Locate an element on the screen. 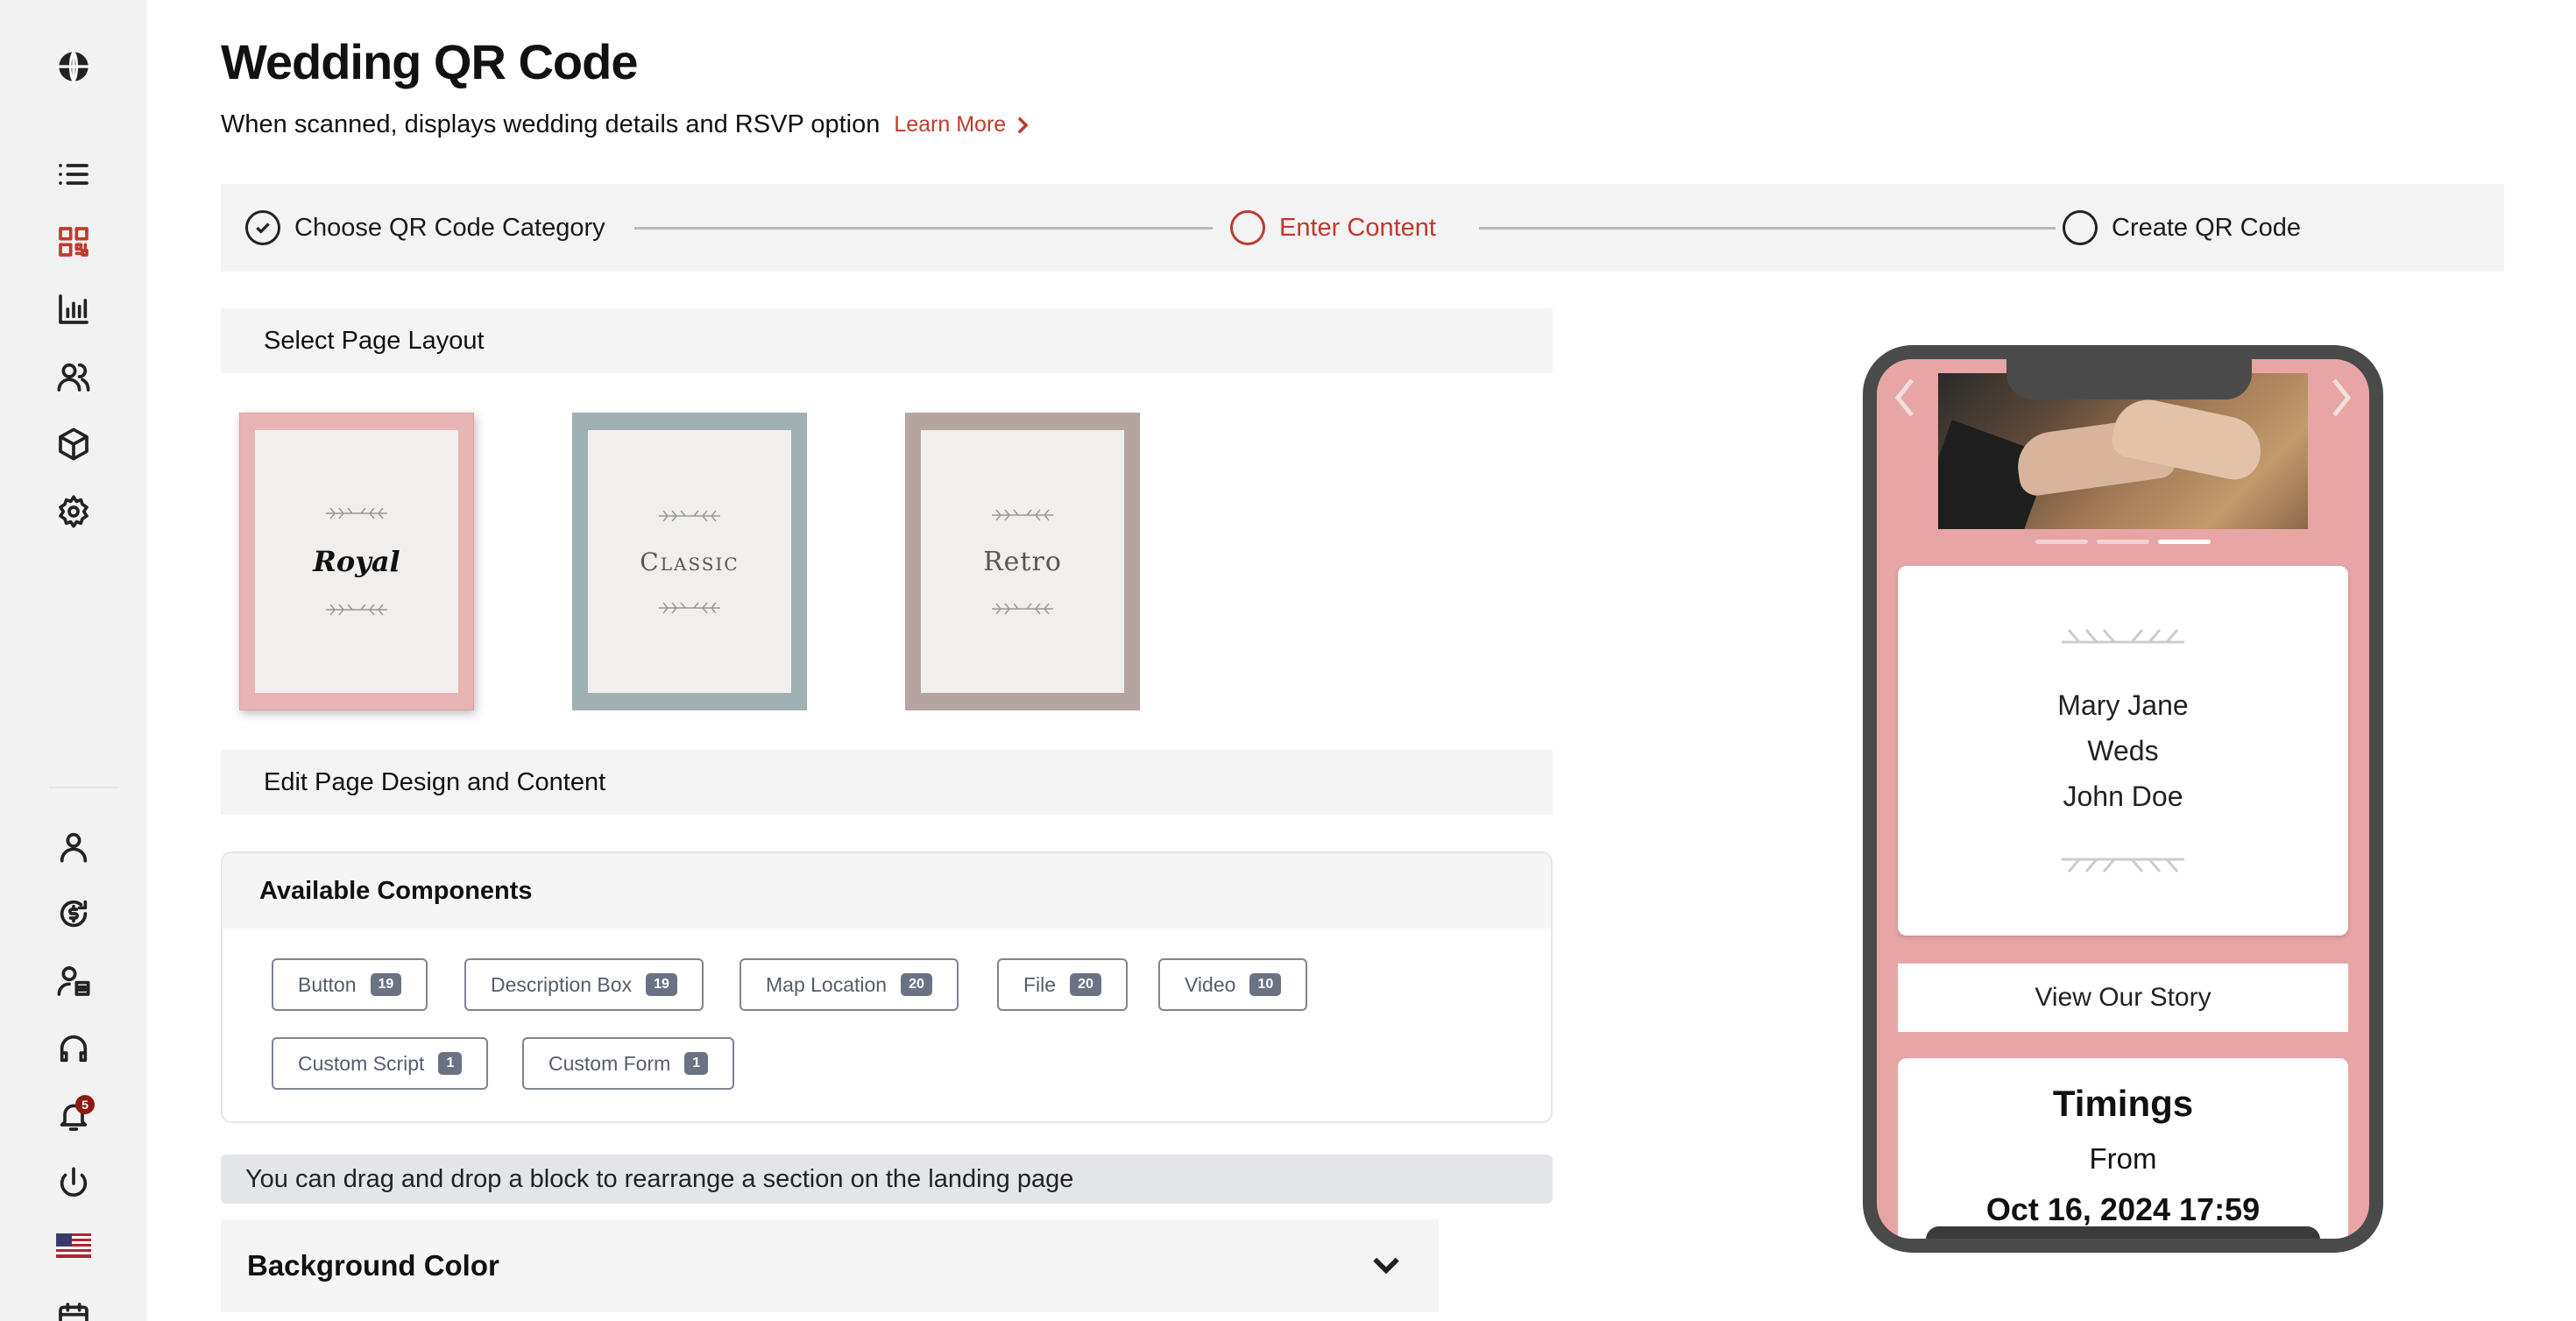  bell-icon: 5 is located at coordinates (73, 1116).